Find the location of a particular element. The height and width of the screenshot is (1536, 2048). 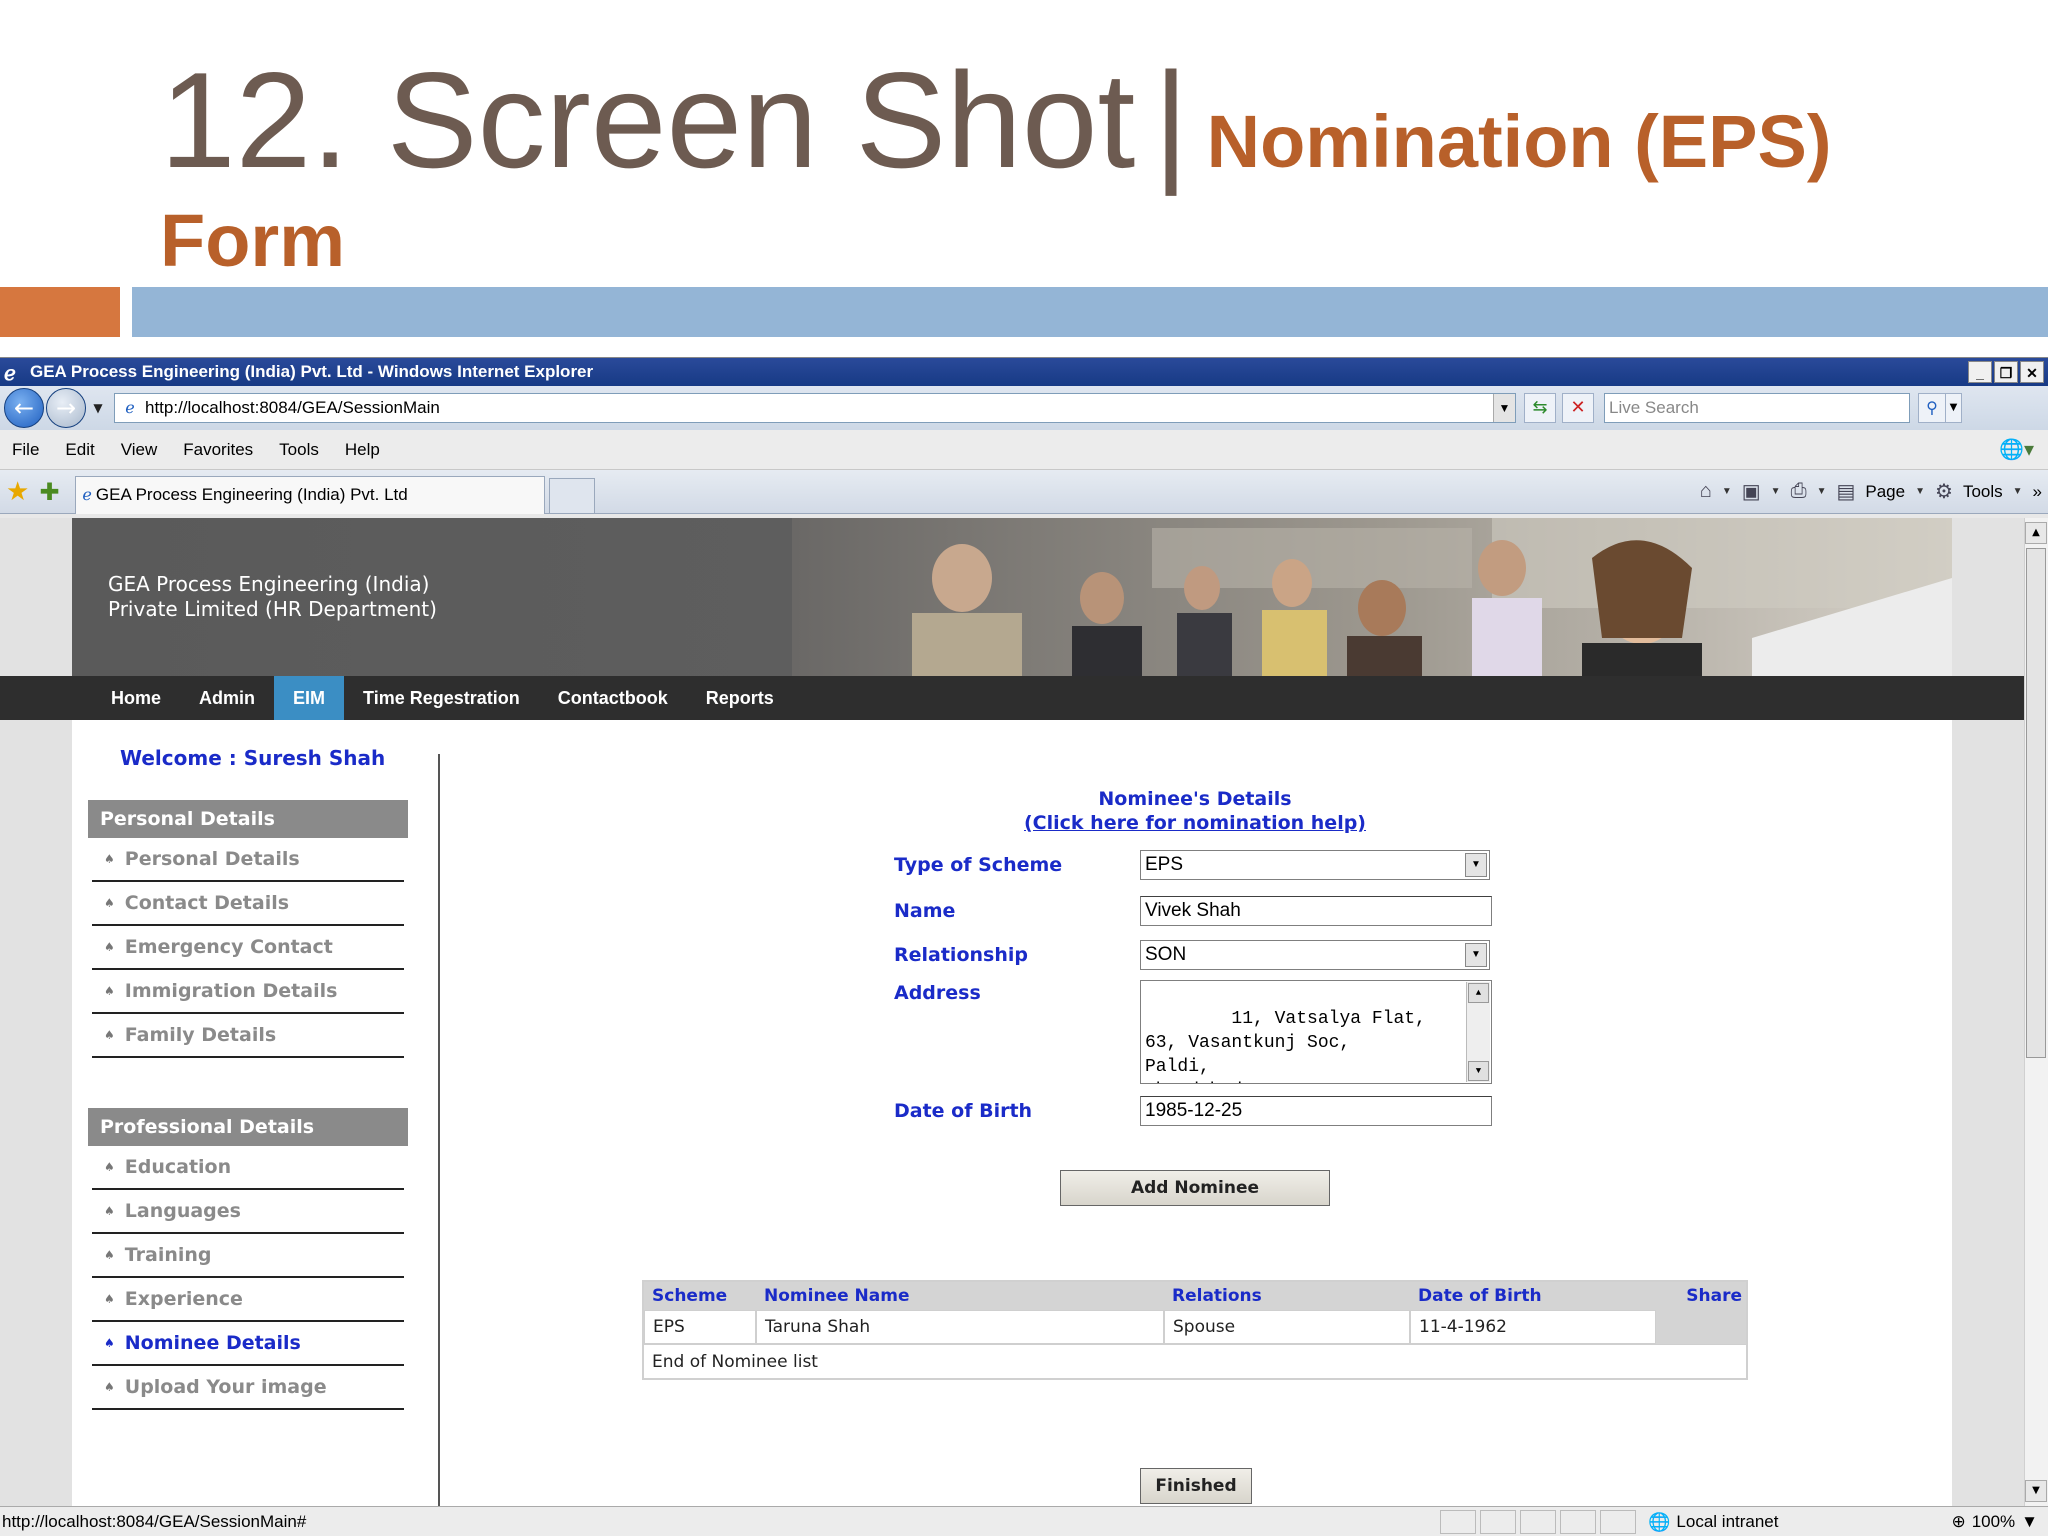

add-nominee-button: Add Nominee is located at coordinates (1195, 1188).